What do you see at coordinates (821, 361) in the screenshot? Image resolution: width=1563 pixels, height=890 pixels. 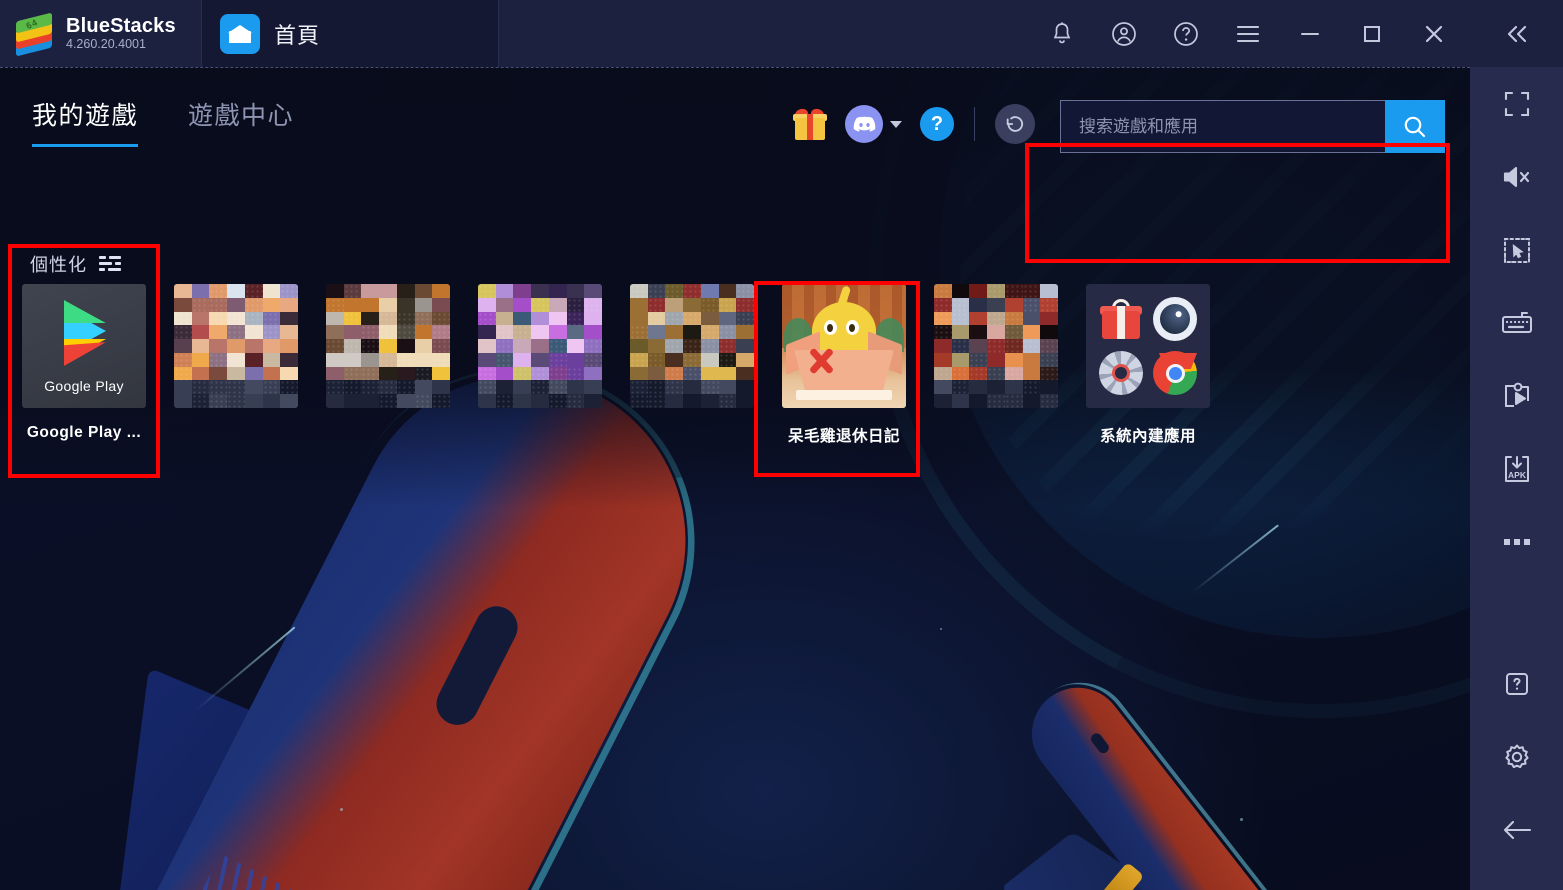 I see `red-x-mark-icon` at bounding box center [821, 361].